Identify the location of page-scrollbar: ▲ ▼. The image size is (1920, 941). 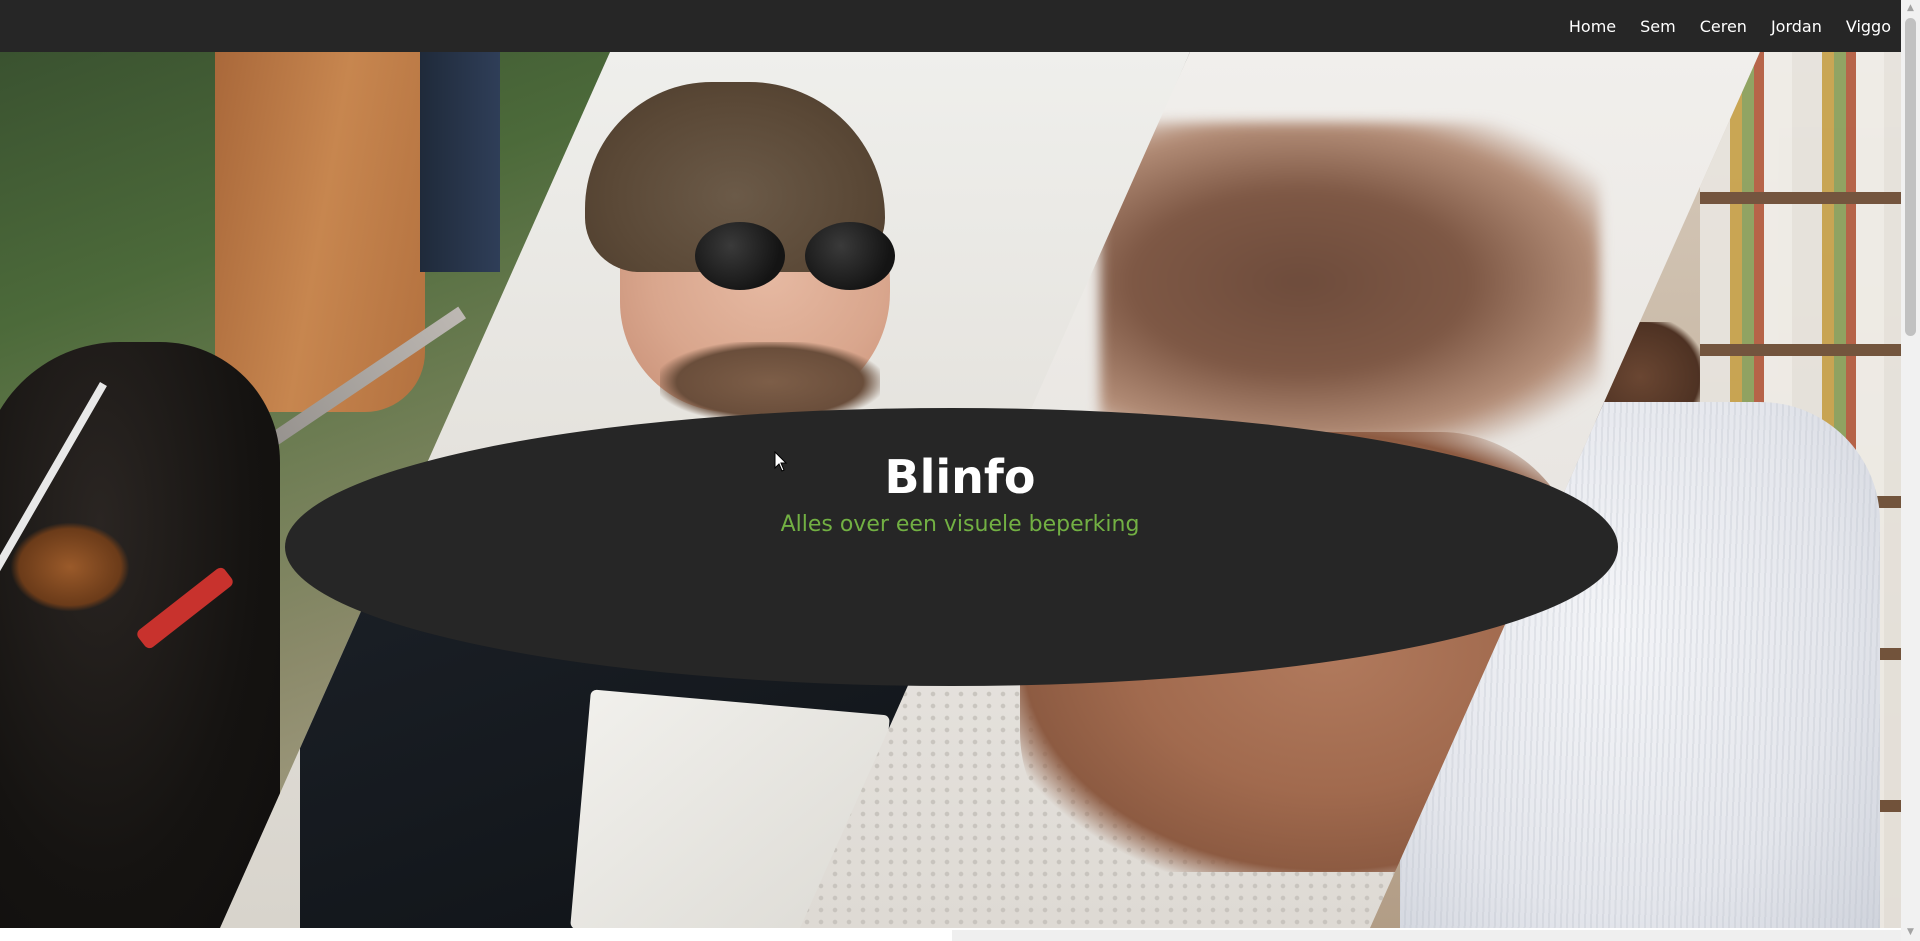
(1910, 470).